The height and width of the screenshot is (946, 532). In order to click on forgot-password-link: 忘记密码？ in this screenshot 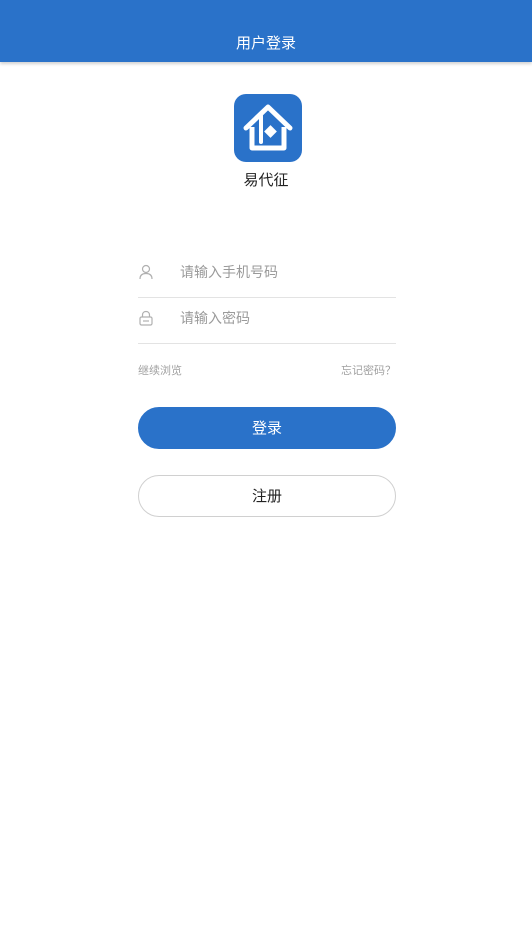, I will do `click(368, 370)`.